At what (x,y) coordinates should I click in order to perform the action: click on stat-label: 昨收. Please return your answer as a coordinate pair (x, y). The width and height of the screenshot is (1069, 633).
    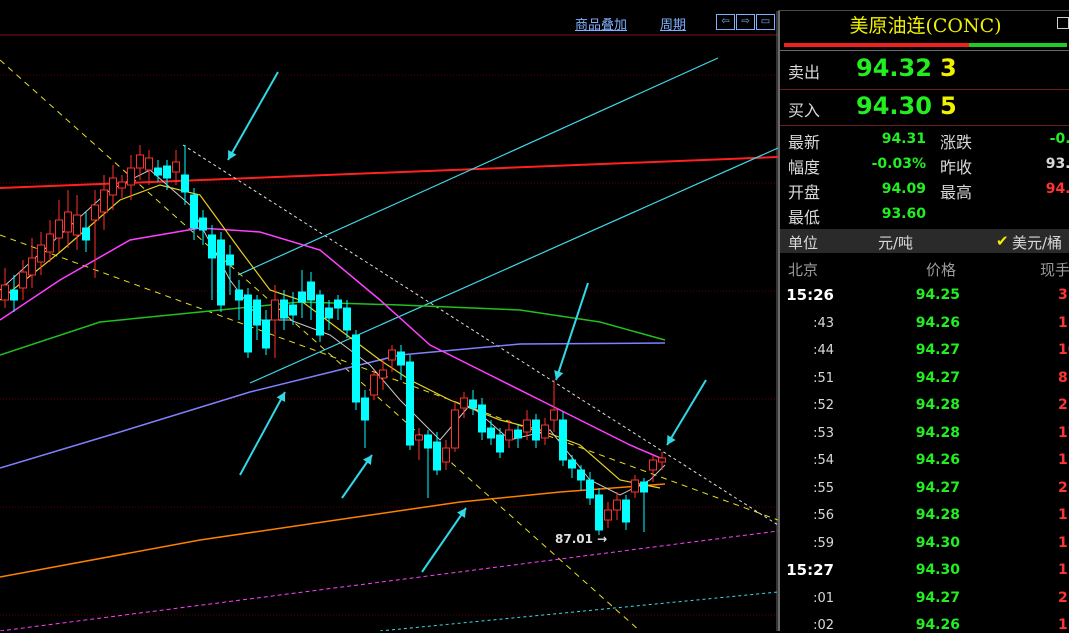
    Looking at the image, I should click on (956, 167).